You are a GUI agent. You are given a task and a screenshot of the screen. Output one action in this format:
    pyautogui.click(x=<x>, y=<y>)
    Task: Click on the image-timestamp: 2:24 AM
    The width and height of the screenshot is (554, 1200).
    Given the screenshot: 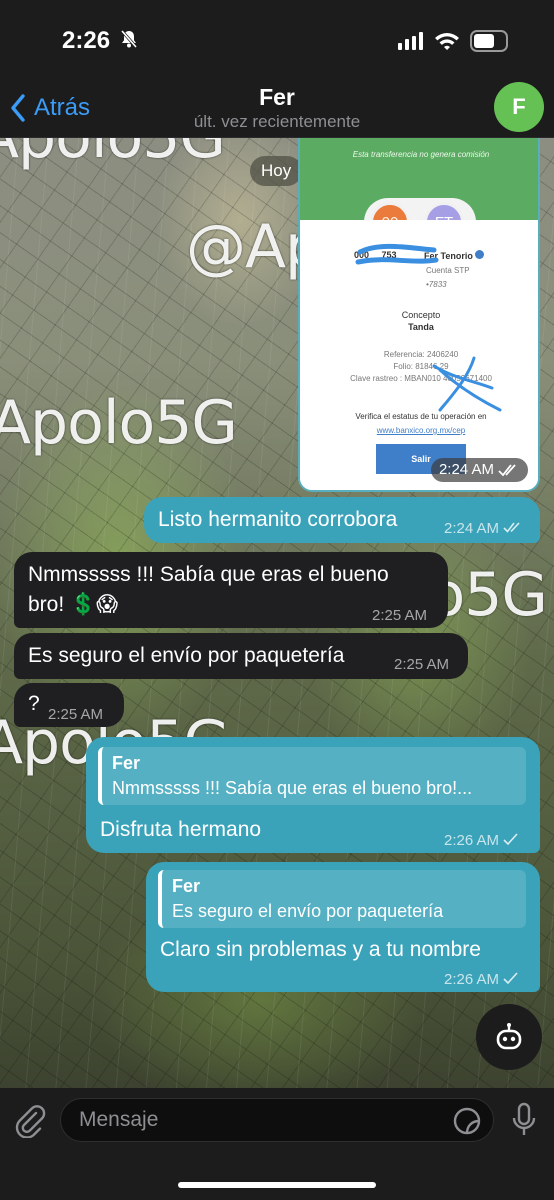 What is the action you would take?
    pyautogui.click(x=479, y=470)
    